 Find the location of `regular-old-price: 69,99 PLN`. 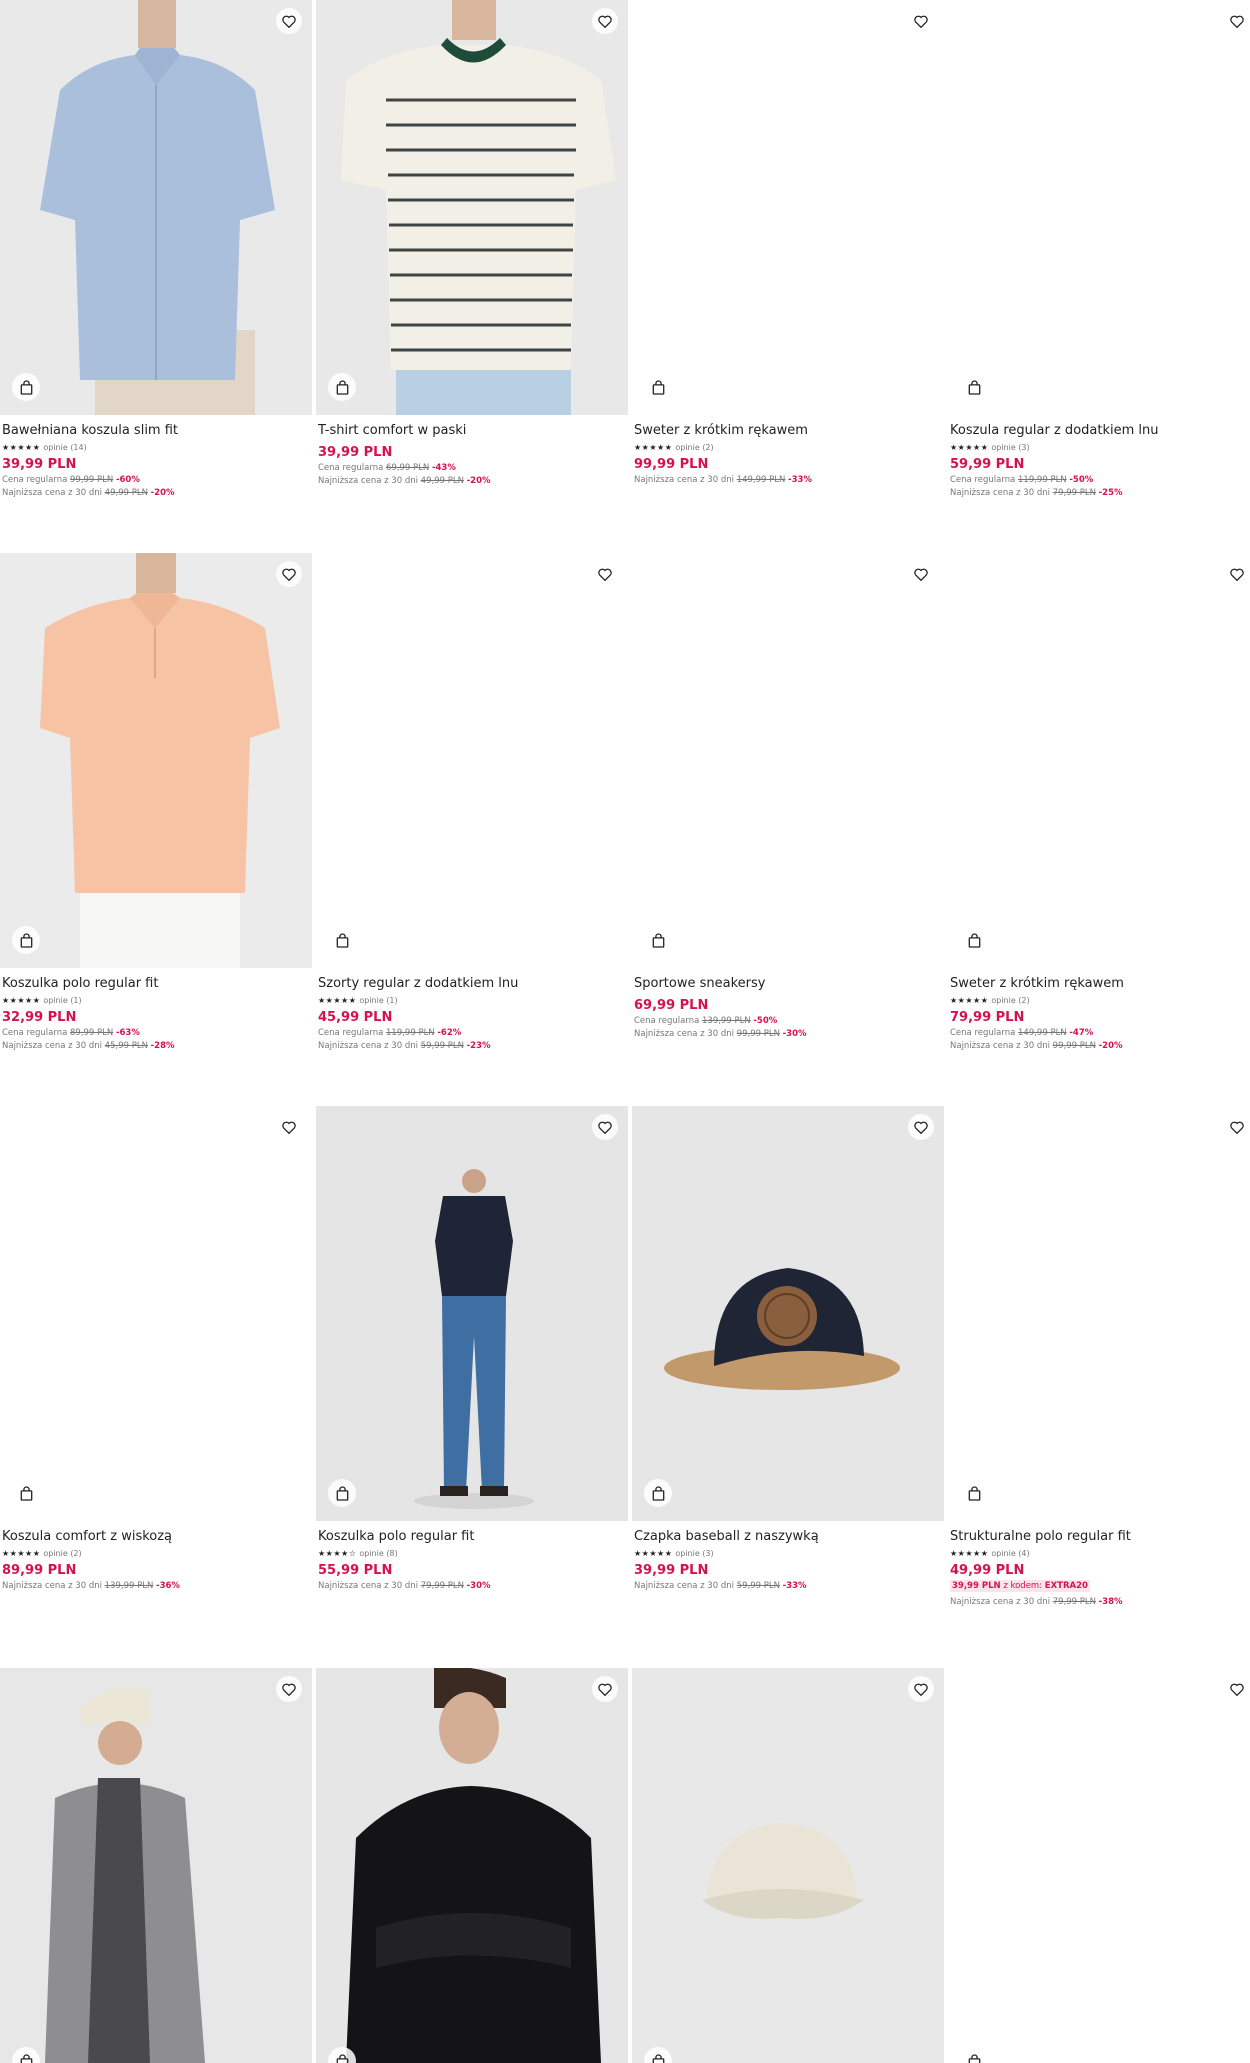

regular-old-price: 69,99 PLN is located at coordinates (408, 468).